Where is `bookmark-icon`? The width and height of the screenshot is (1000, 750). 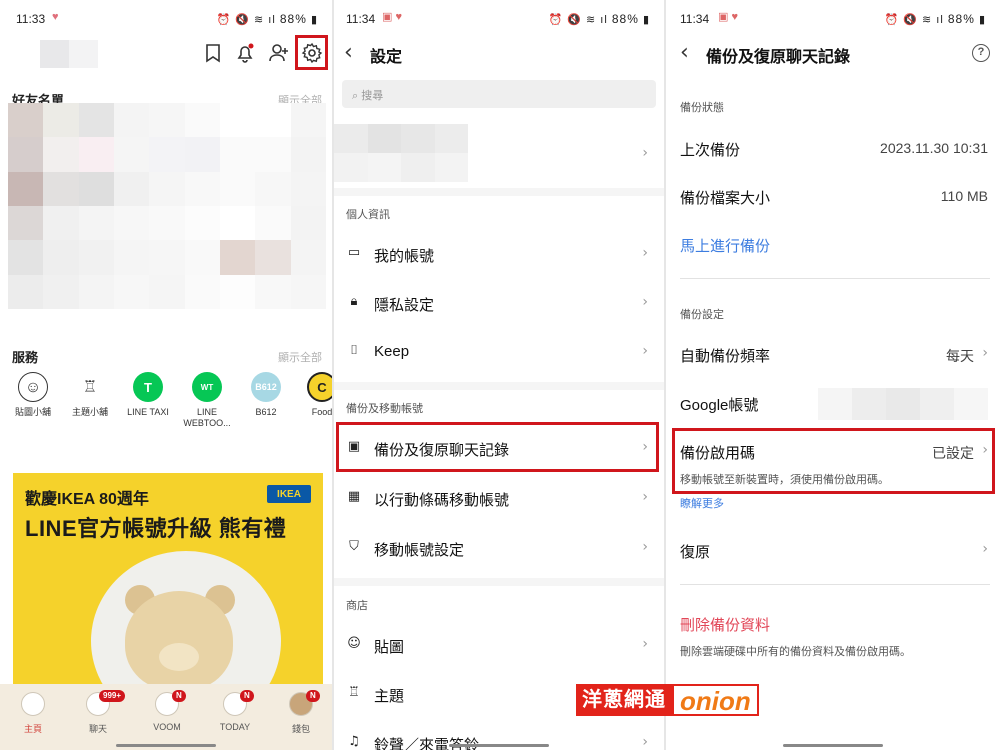 bookmark-icon is located at coordinates (213, 53).